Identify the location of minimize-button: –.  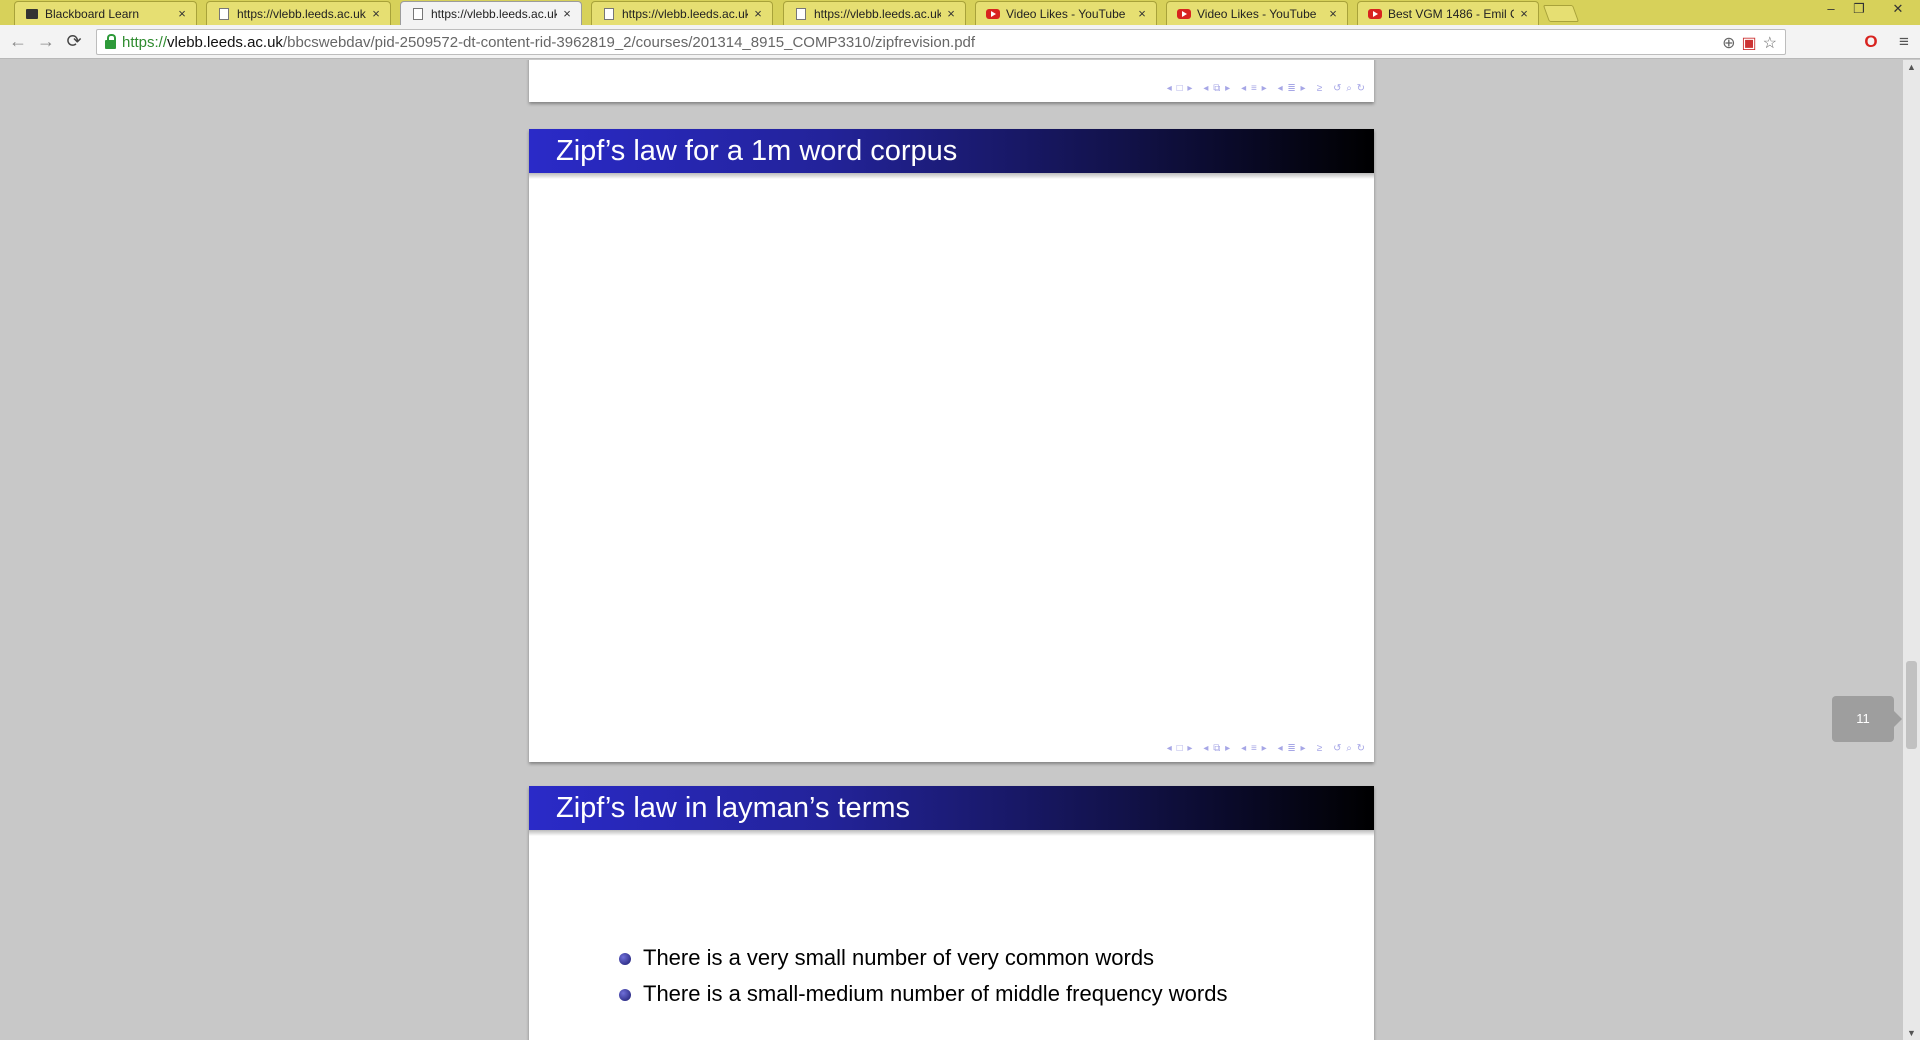
(1831, 10).